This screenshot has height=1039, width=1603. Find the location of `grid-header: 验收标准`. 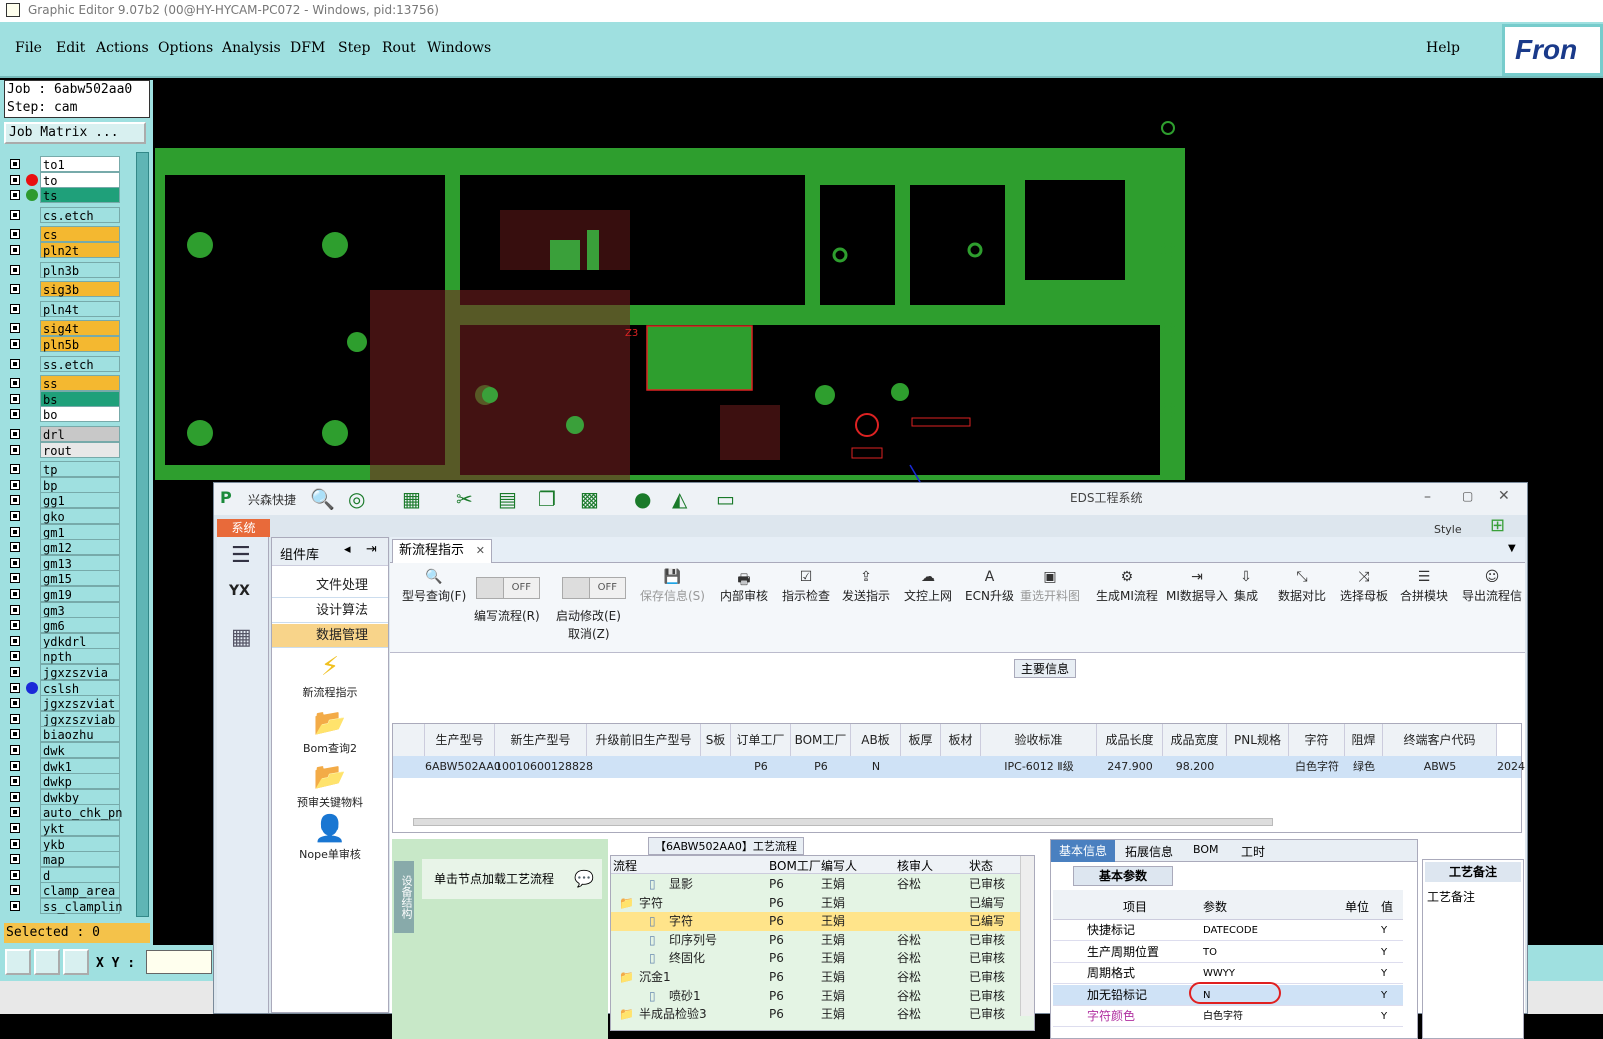

grid-header: 验收标准 is located at coordinates (1039, 740).